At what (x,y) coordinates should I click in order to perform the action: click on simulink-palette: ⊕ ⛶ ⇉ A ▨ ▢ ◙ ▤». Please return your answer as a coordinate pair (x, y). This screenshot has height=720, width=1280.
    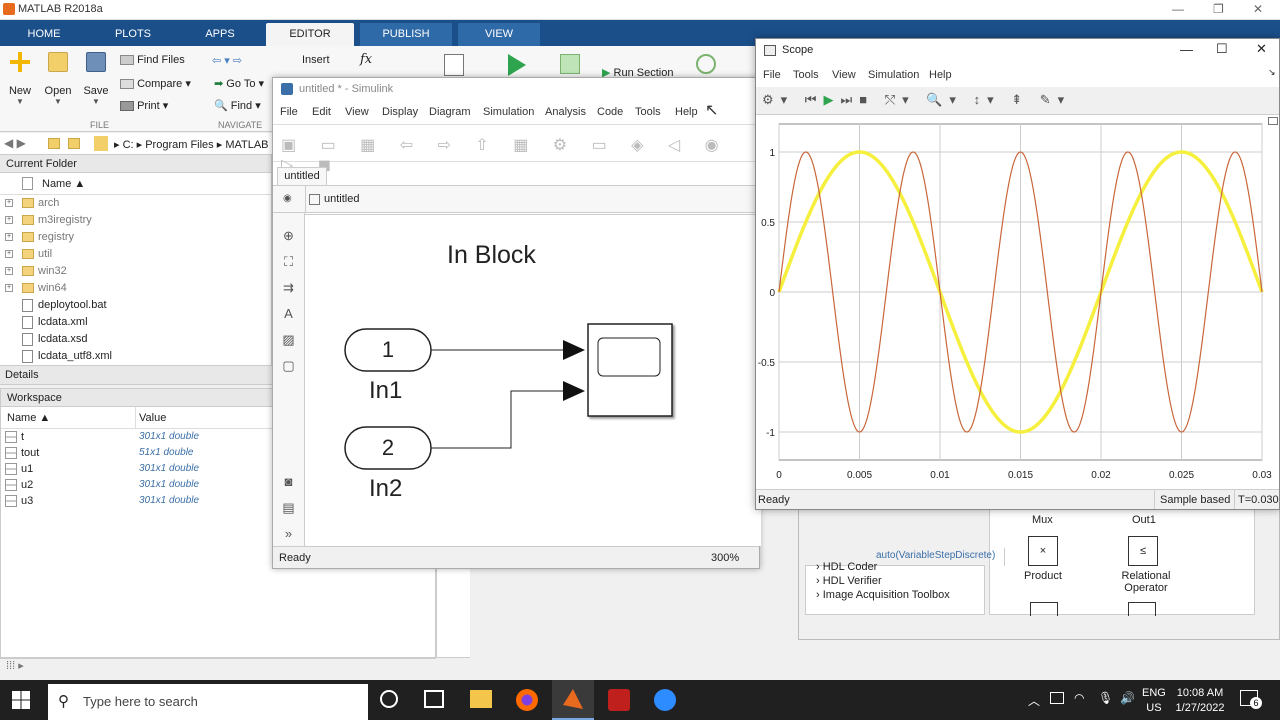
    Looking at the image, I should click on (289, 379).